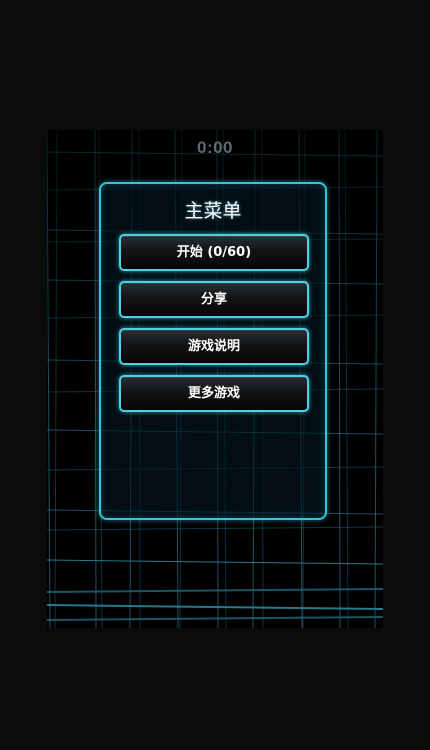 Image resolution: width=430 pixels, height=750 pixels. What do you see at coordinates (214, 346) in the screenshot?
I see `instructions-button: 游戏说明` at bounding box center [214, 346].